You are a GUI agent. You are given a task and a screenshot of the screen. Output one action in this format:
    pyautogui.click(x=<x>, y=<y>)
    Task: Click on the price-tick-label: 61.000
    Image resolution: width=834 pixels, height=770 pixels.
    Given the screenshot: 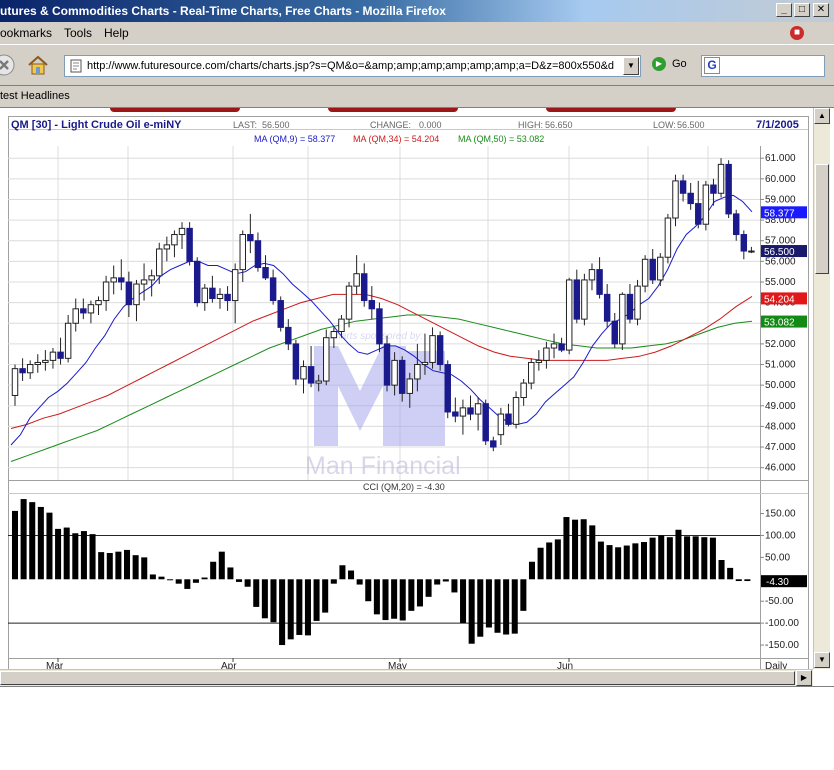 What is the action you would take?
    pyautogui.click(x=780, y=158)
    